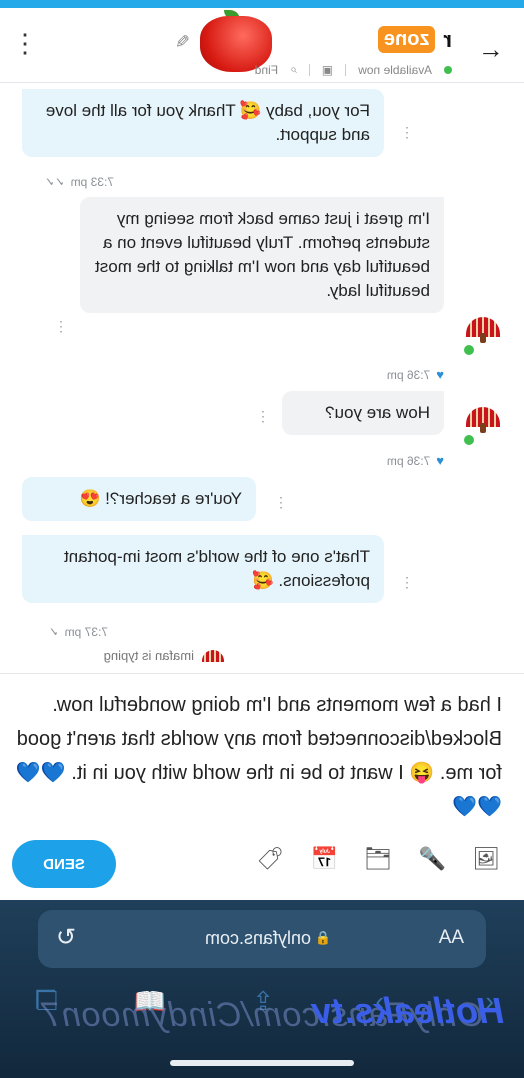  What do you see at coordinates (182, 42) in the screenshot?
I see `edit-pencil-icon: ✎` at bounding box center [182, 42].